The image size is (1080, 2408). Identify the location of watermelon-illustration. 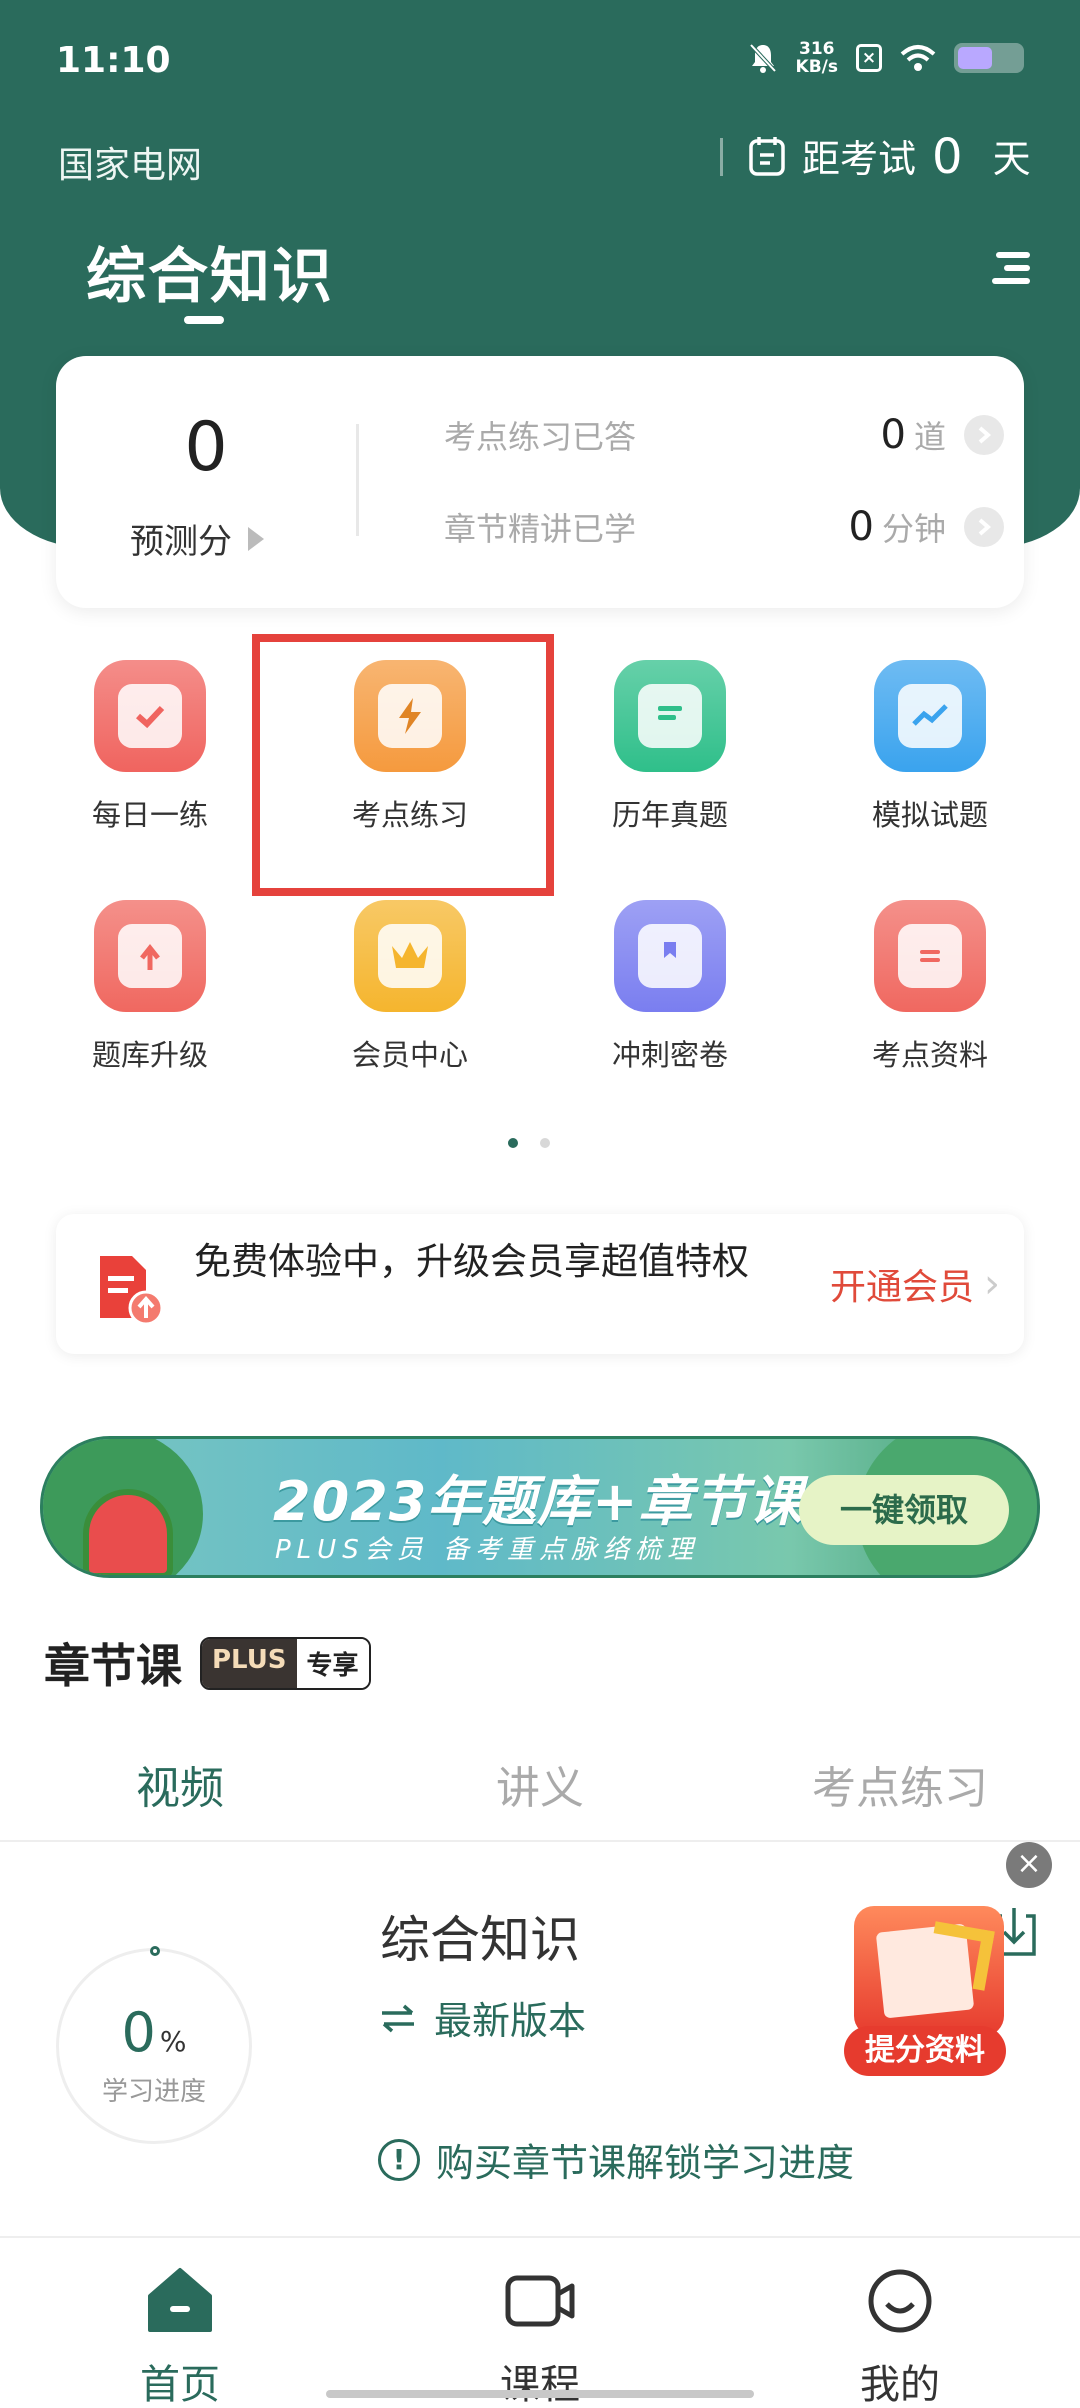
(128, 1532).